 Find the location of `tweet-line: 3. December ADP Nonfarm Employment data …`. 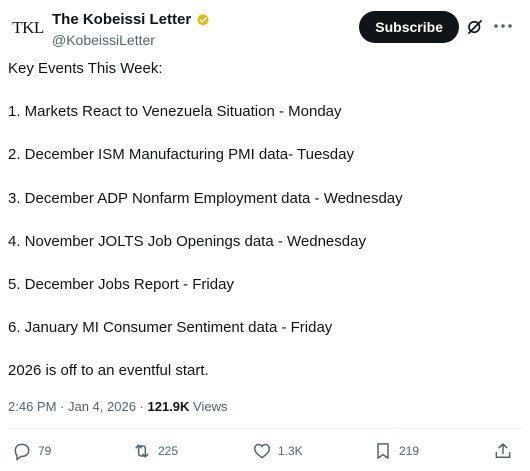

tweet-line: 3. December ADP Nonfarm Employment data … is located at coordinates (205, 198).